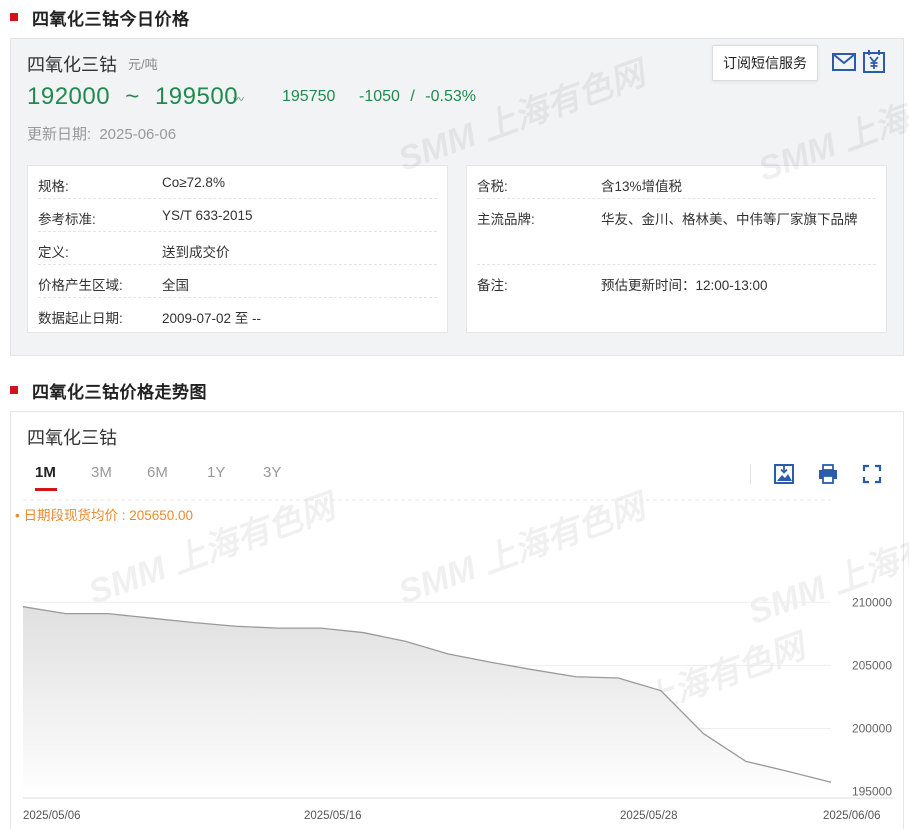 Image resolution: width=909 pixels, height=829 pixels. Describe the element at coordinates (237, 281) in the screenshot. I see `spec-row: 价格产生区域: 全国` at that location.